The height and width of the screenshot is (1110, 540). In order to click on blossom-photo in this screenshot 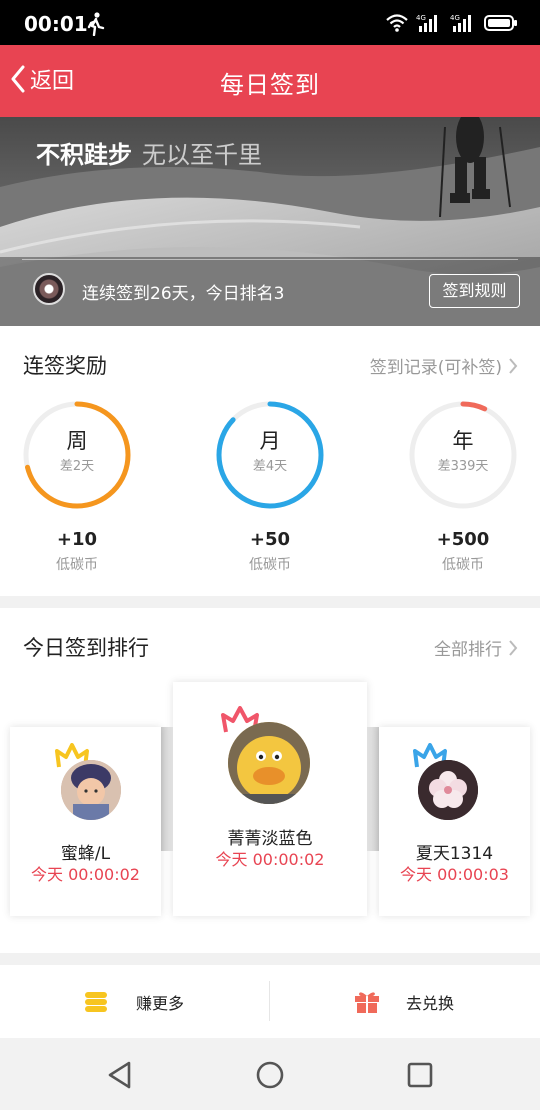, I will do `click(448, 790)`.